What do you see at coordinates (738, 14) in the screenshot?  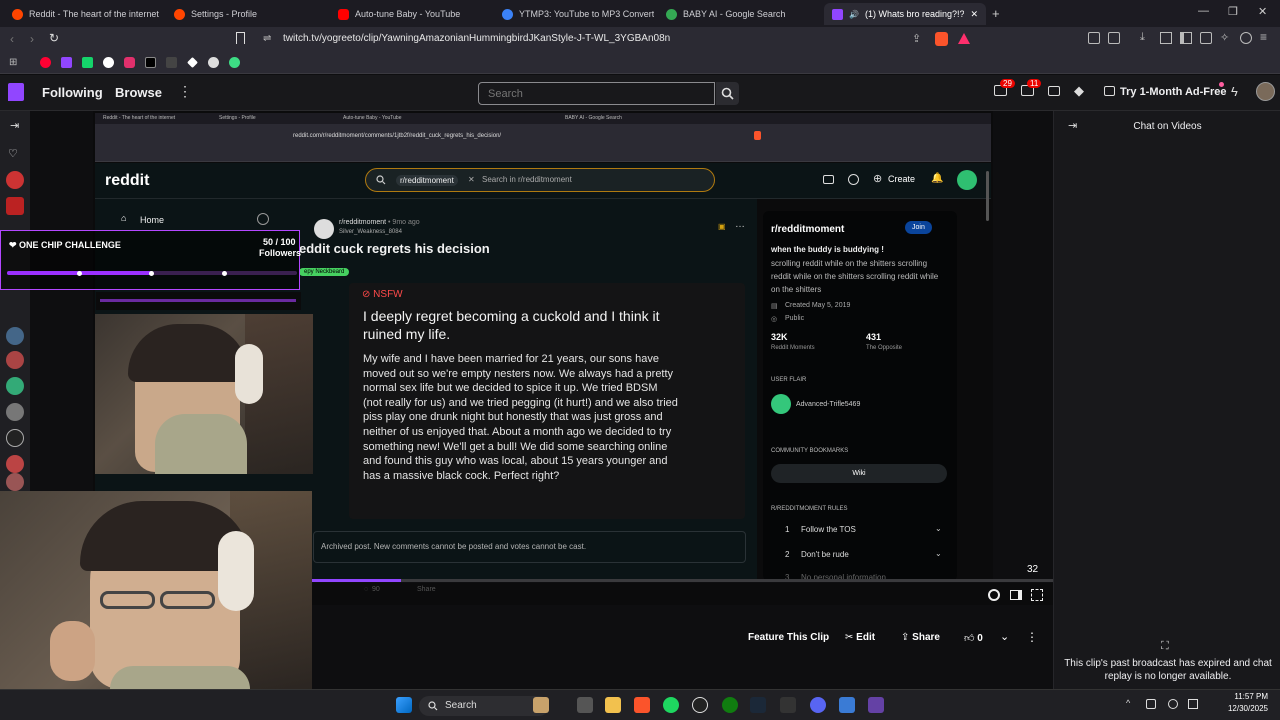 I see `browser-tab: BABY AI - Google Search` at bounding box center [738, 14].